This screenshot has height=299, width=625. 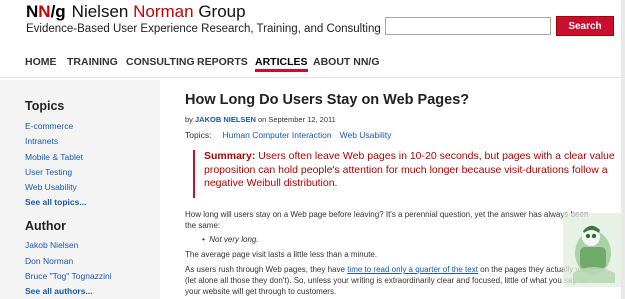 I want to click on byline-author-link: JAKOB NIELSEN, so click(x=225, y=119).